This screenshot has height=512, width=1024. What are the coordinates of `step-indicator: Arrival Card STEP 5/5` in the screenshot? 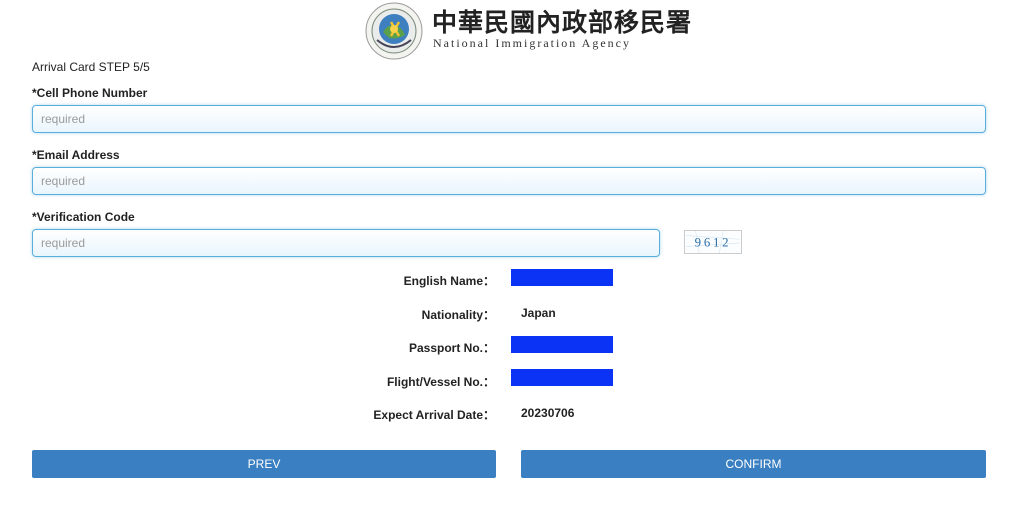 It's located at (91, 67).